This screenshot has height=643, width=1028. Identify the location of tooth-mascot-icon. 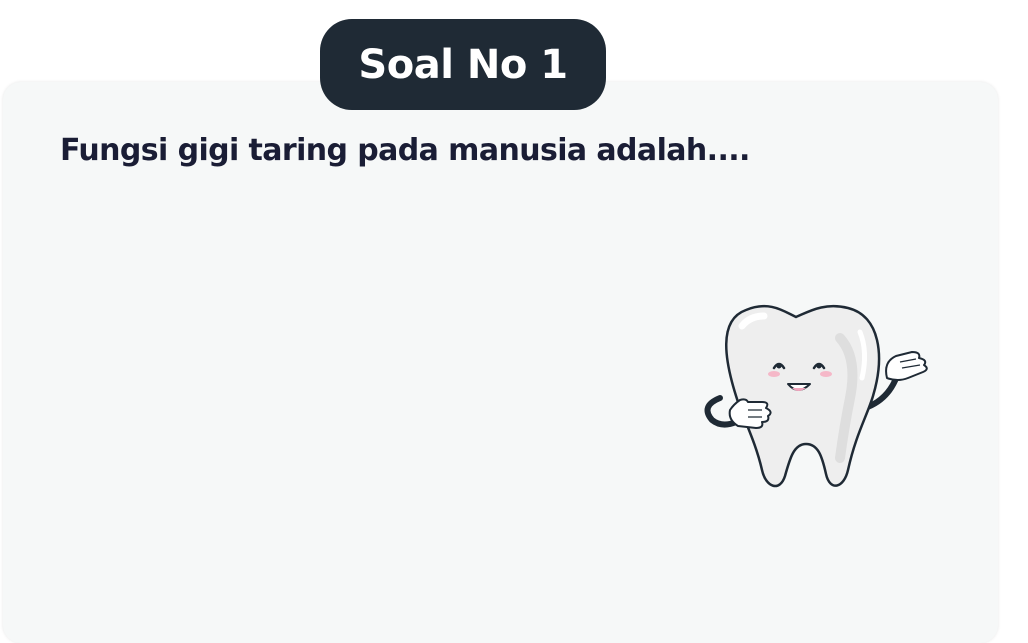
(816, 396).